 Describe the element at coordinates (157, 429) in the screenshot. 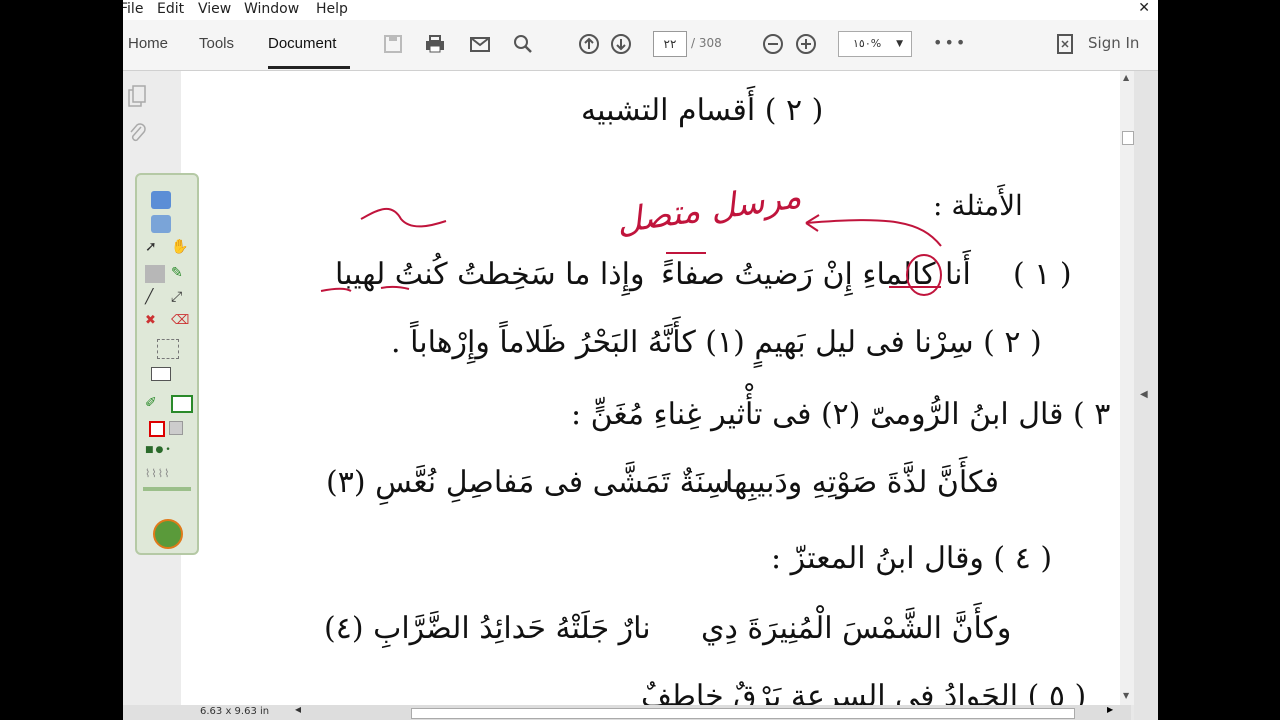

I see `color-red-swatch` at that location.